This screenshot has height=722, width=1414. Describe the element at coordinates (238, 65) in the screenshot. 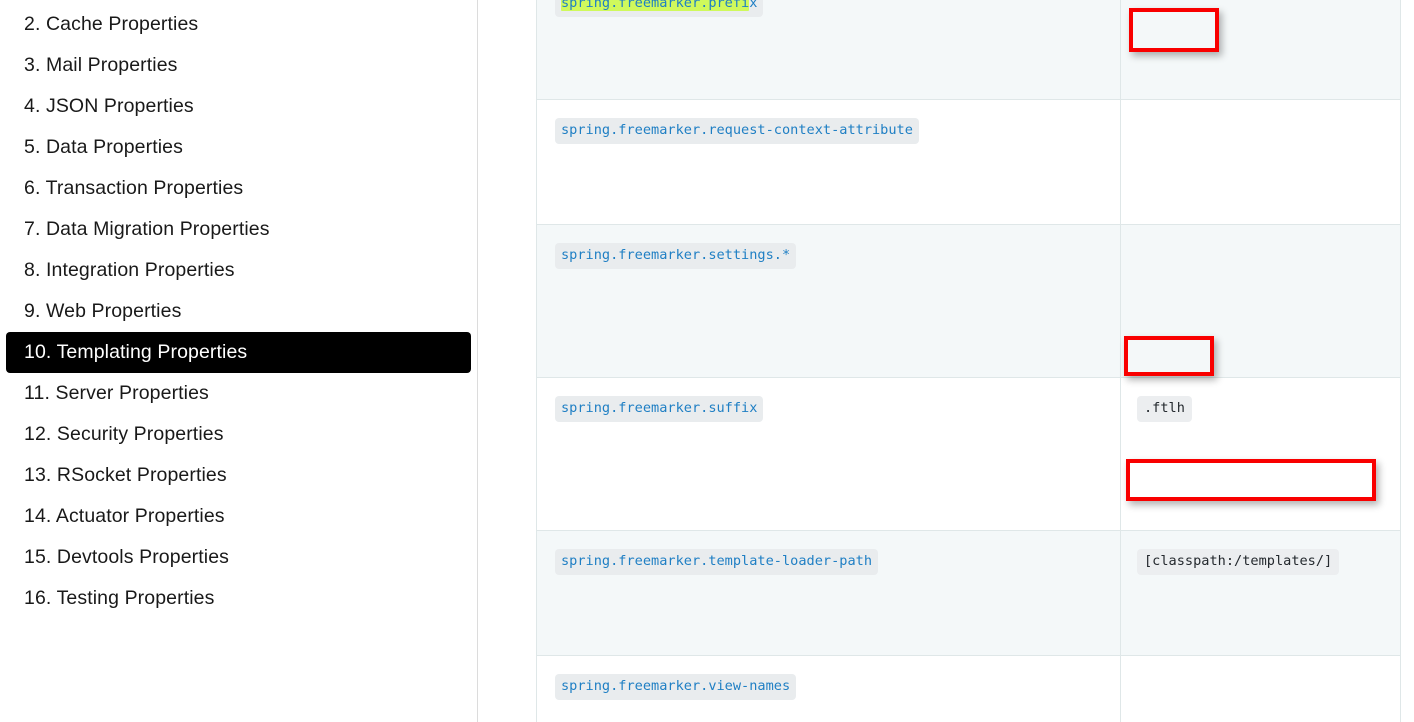

I see `sidebar-item-mail-properties: 3. Mail Properties` at that location.